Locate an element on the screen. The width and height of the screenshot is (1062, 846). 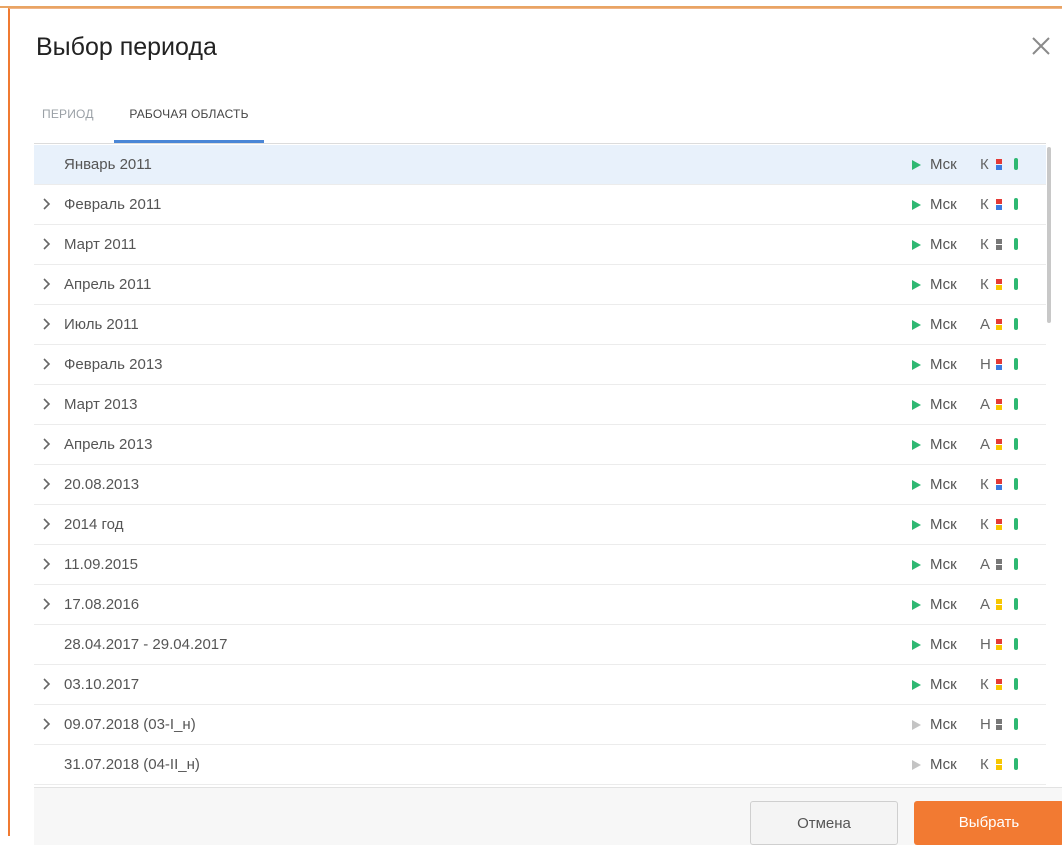
period-row: 09.07.2018 (03-I_н) Мск Н is located at coordinates (540, 725).